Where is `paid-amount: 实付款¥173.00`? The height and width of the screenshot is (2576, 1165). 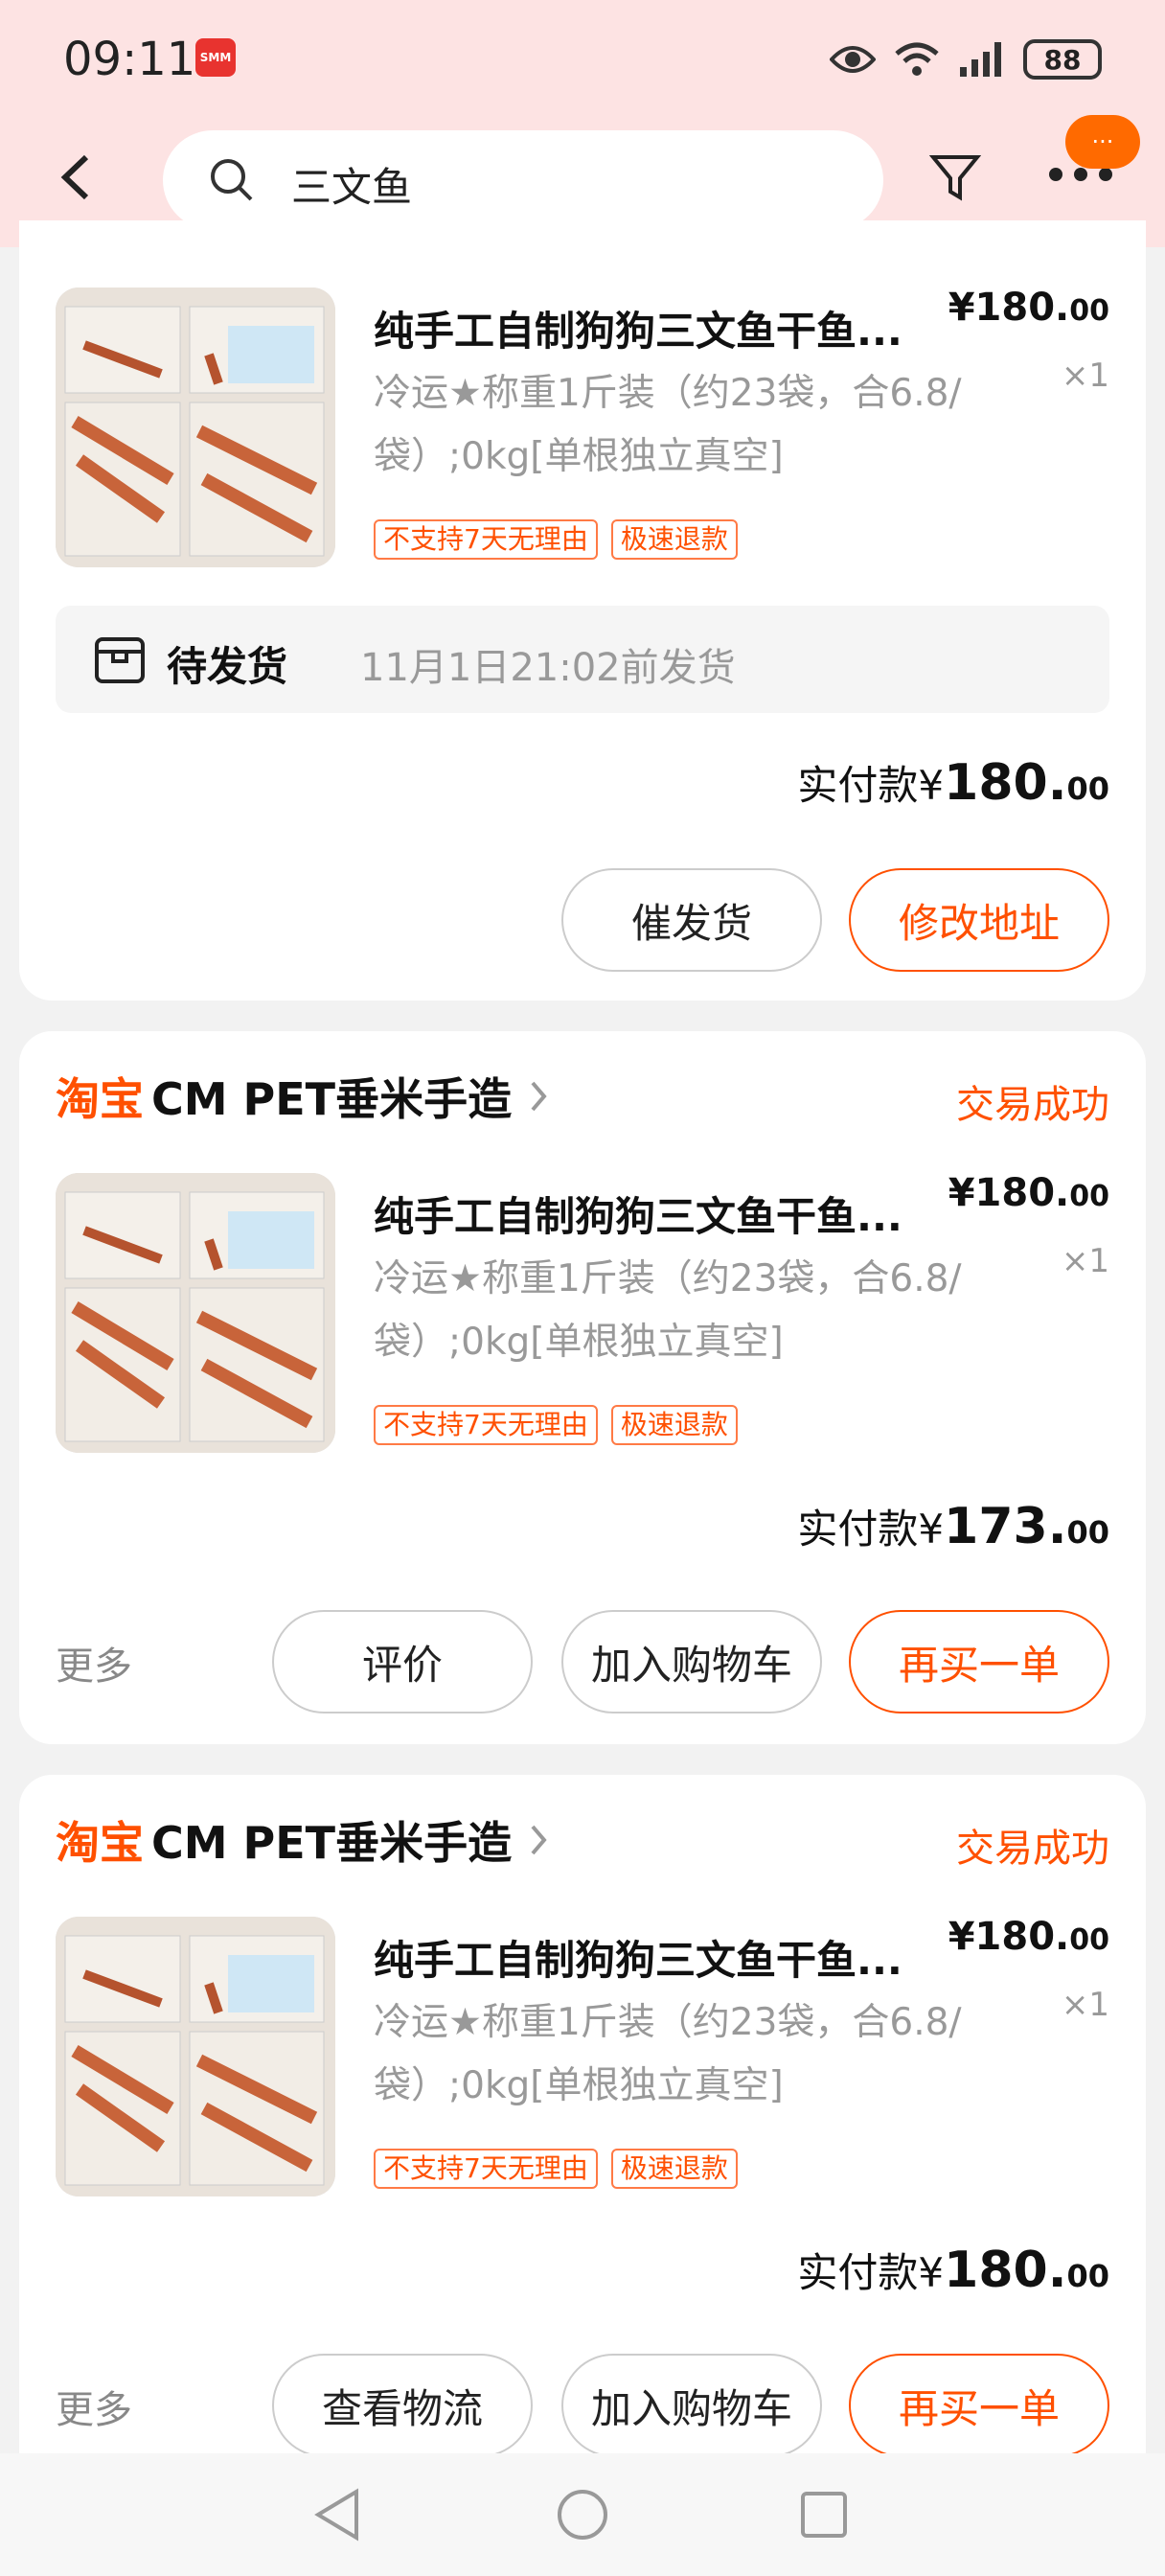
paid-amount: 实付款¥173.00 is located at coordinates (953, 1526).